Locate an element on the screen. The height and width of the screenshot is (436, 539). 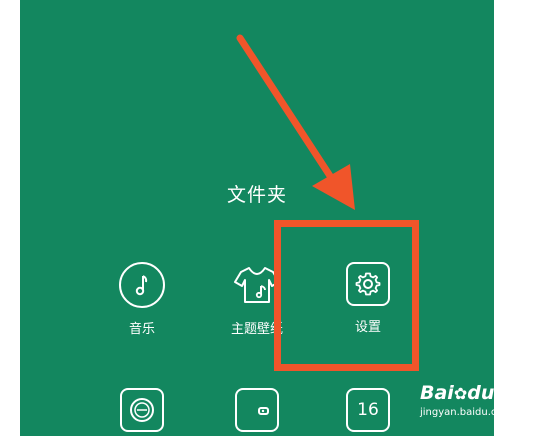
calendar-day-number: 16 is located at coordinates (368, 410).